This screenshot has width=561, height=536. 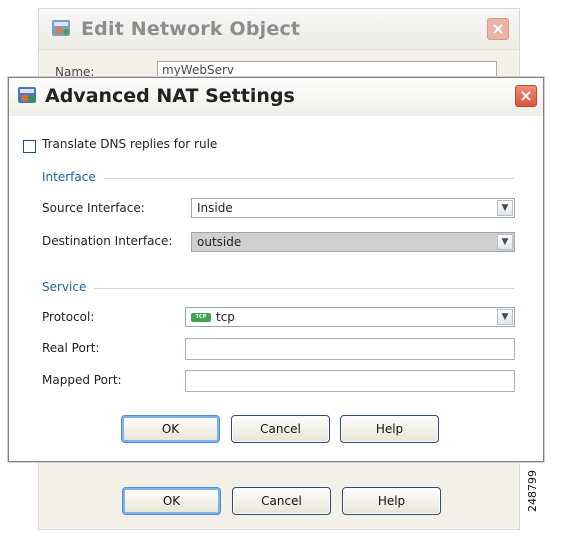 I want to click on background-help-button: Help, so click(x=391, y=501).